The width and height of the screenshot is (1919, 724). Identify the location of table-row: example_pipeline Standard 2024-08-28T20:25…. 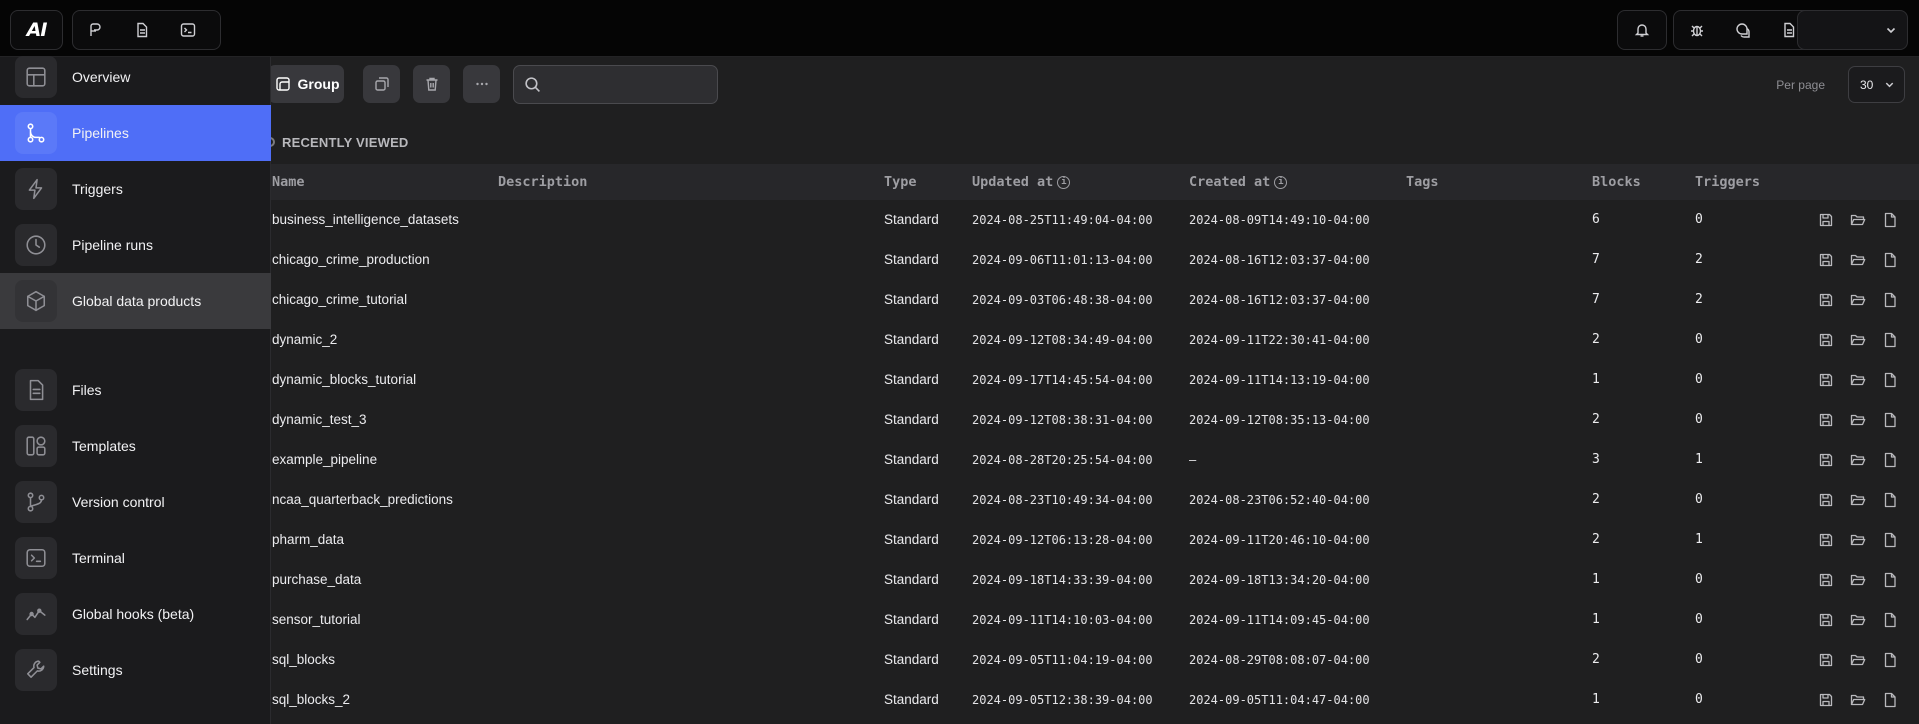
(1095, 460).